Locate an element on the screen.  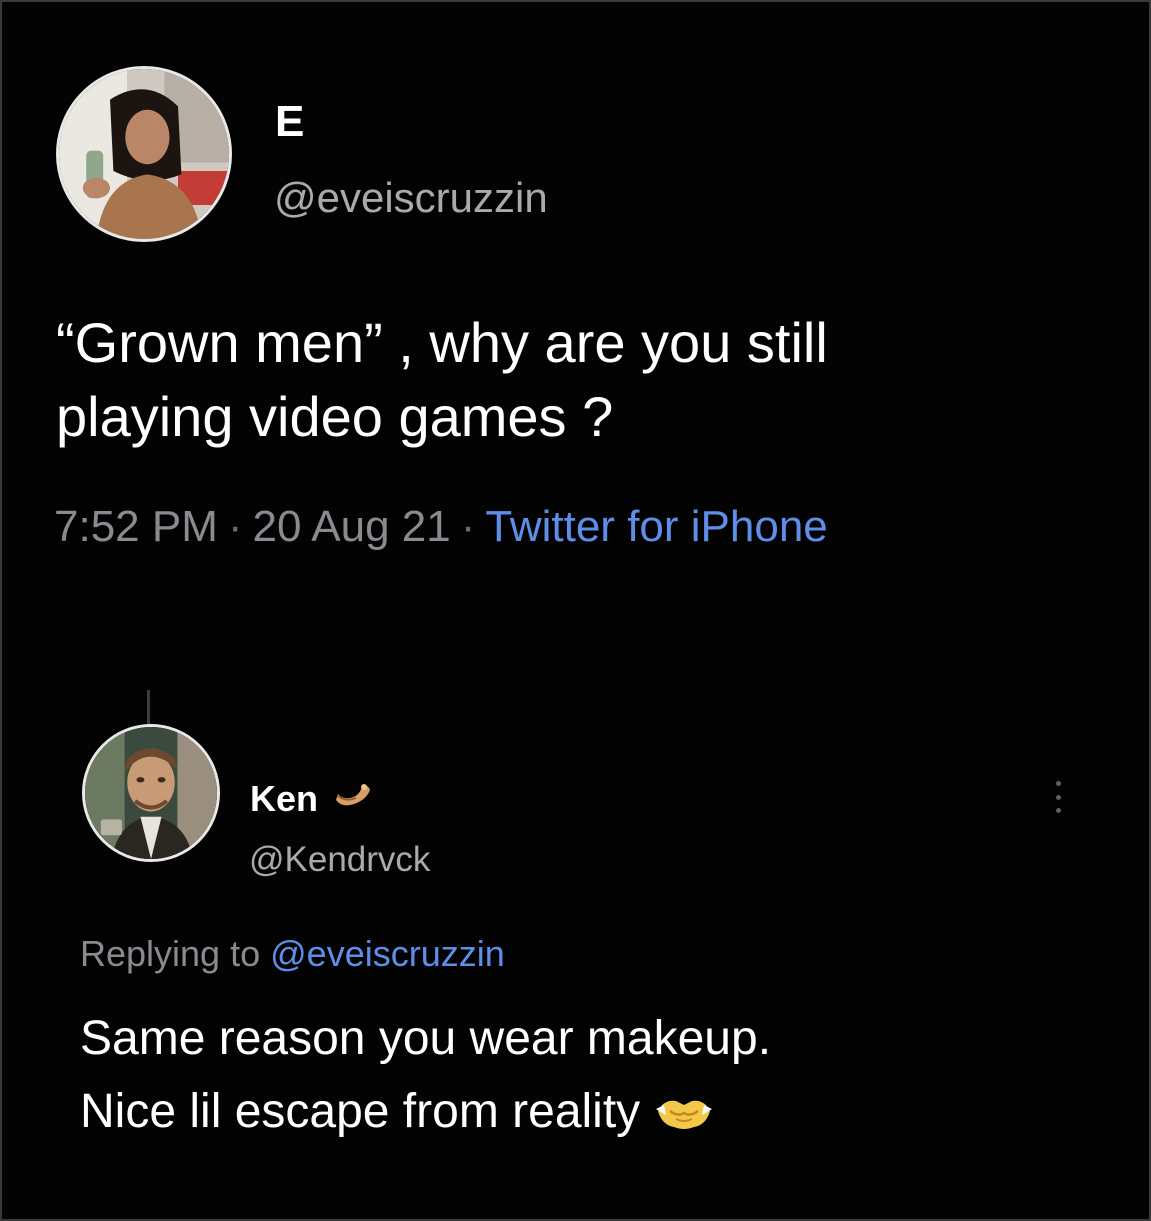
tweet-meta: 7:52 PM · 20 Aug 21 · Twitter for iPhone is located at coordinates (441, 527).